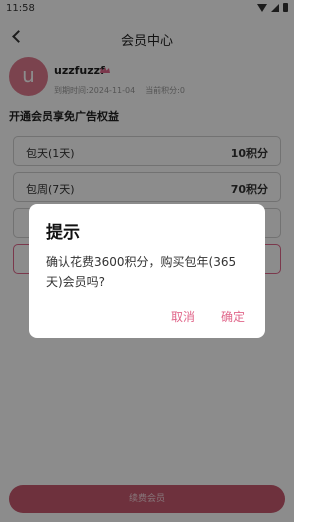  Describe the element at coordinates (183, 316) in the screenshot. I see `cancel-button: 取消` at that location.